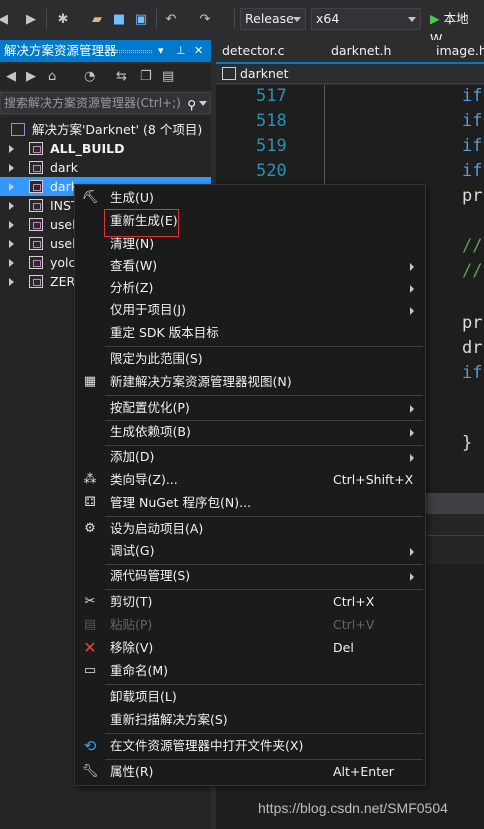  Describe the element at coordinates (273, 19) in the screenshot. I see `configuration-select: Release` at that location.